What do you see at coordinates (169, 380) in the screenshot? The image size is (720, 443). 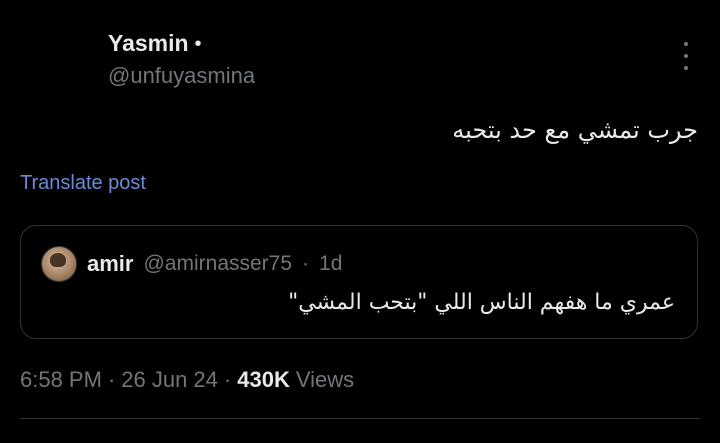 I see `post-date: 26 Jun 24` at bounding box center [169, 380].